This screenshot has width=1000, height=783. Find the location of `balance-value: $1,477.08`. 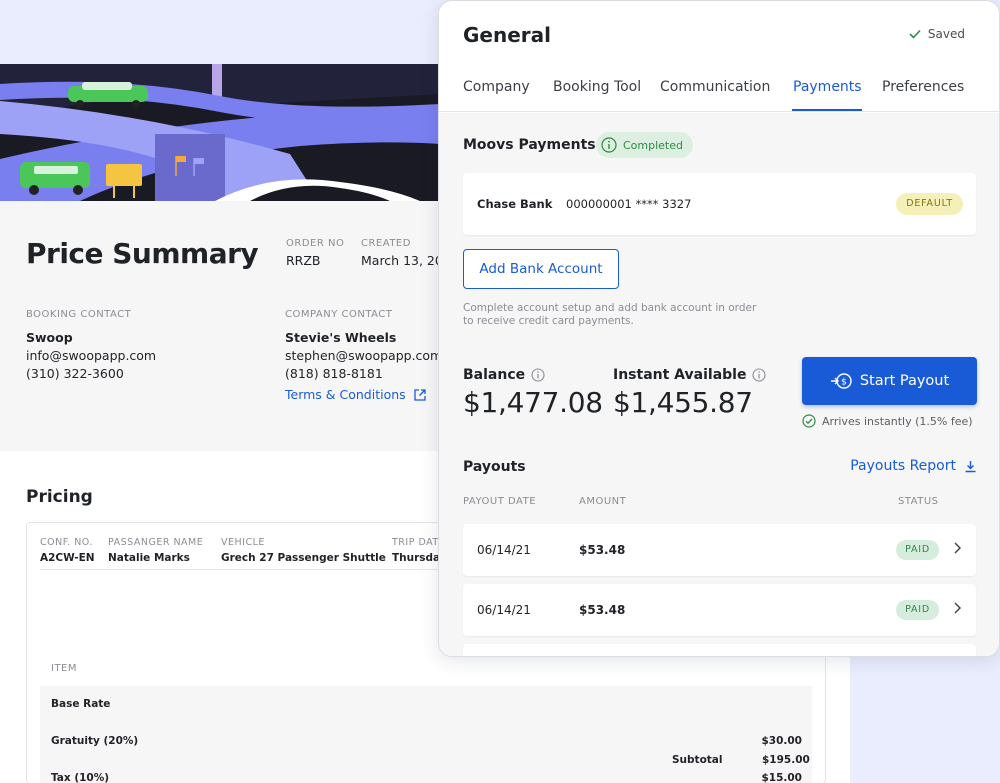

balance-value: $1,477.08 is located at coordinates (533, 402).